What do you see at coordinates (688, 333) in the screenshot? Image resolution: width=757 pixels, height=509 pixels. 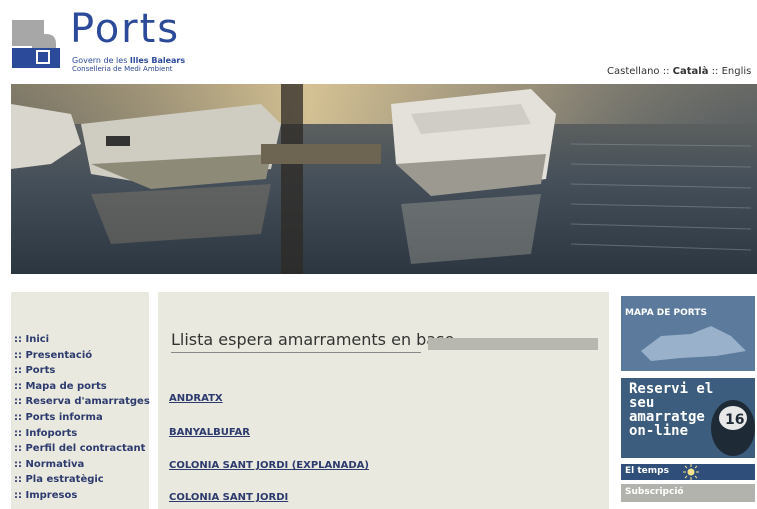 I see `mapa-de-ports-banner: MAPA DE PORTS` at bounding box center [688, 333].